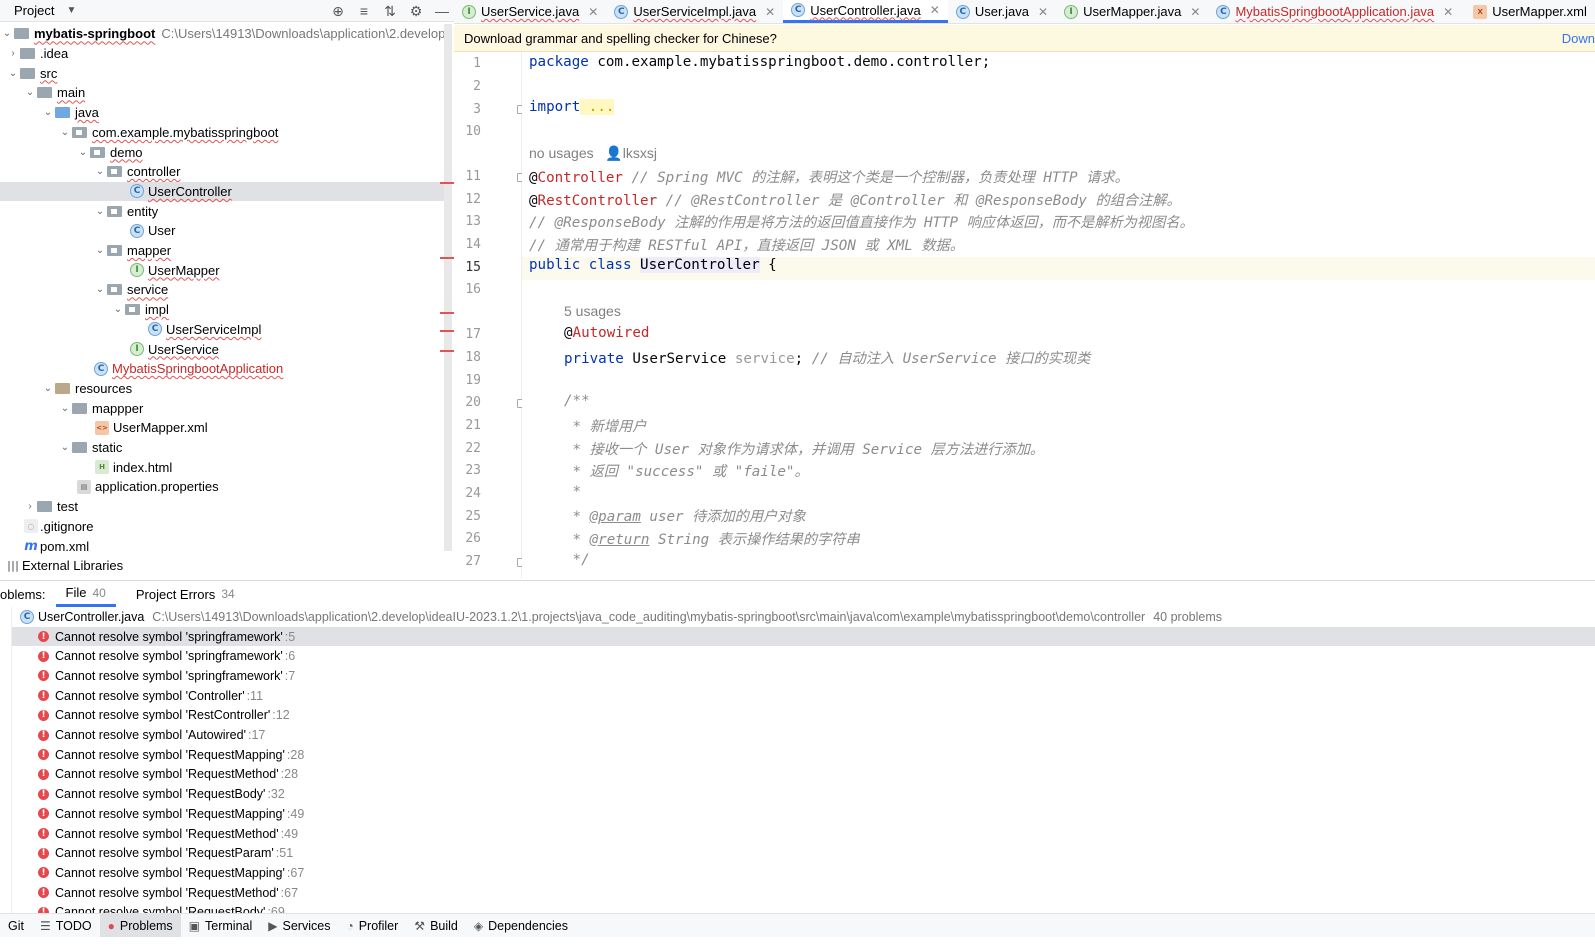 The width and height of the screenshot is (1595, 951). I want to click on tree-item-usermapper-xml: <> UserMapper.xml, so click(222, 428).